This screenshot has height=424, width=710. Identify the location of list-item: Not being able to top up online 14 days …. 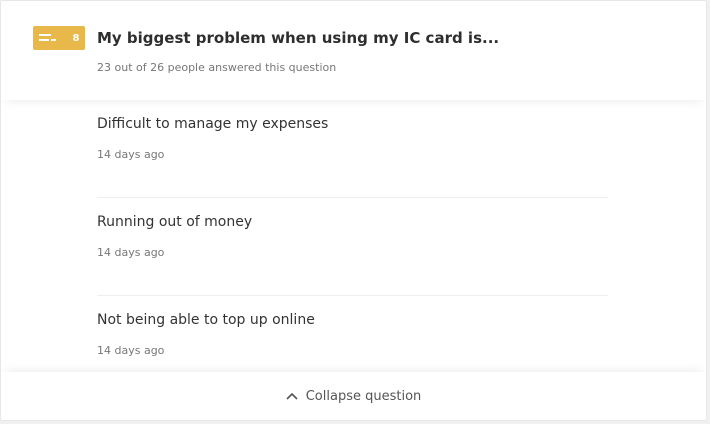
(352, 333).